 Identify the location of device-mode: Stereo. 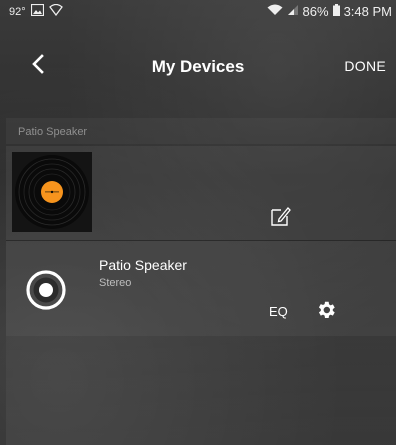
(115, 283).